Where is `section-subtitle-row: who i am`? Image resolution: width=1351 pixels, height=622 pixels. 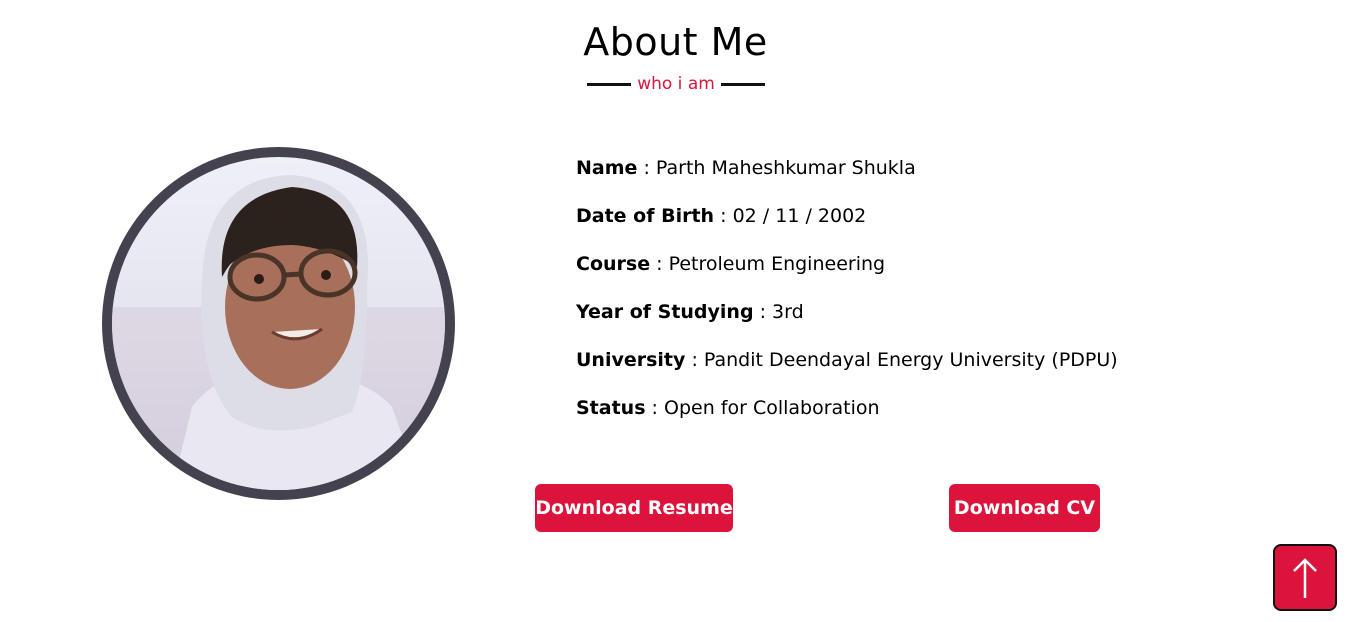 section-subtitle-row: who i am is located at coordinates (676, 84).